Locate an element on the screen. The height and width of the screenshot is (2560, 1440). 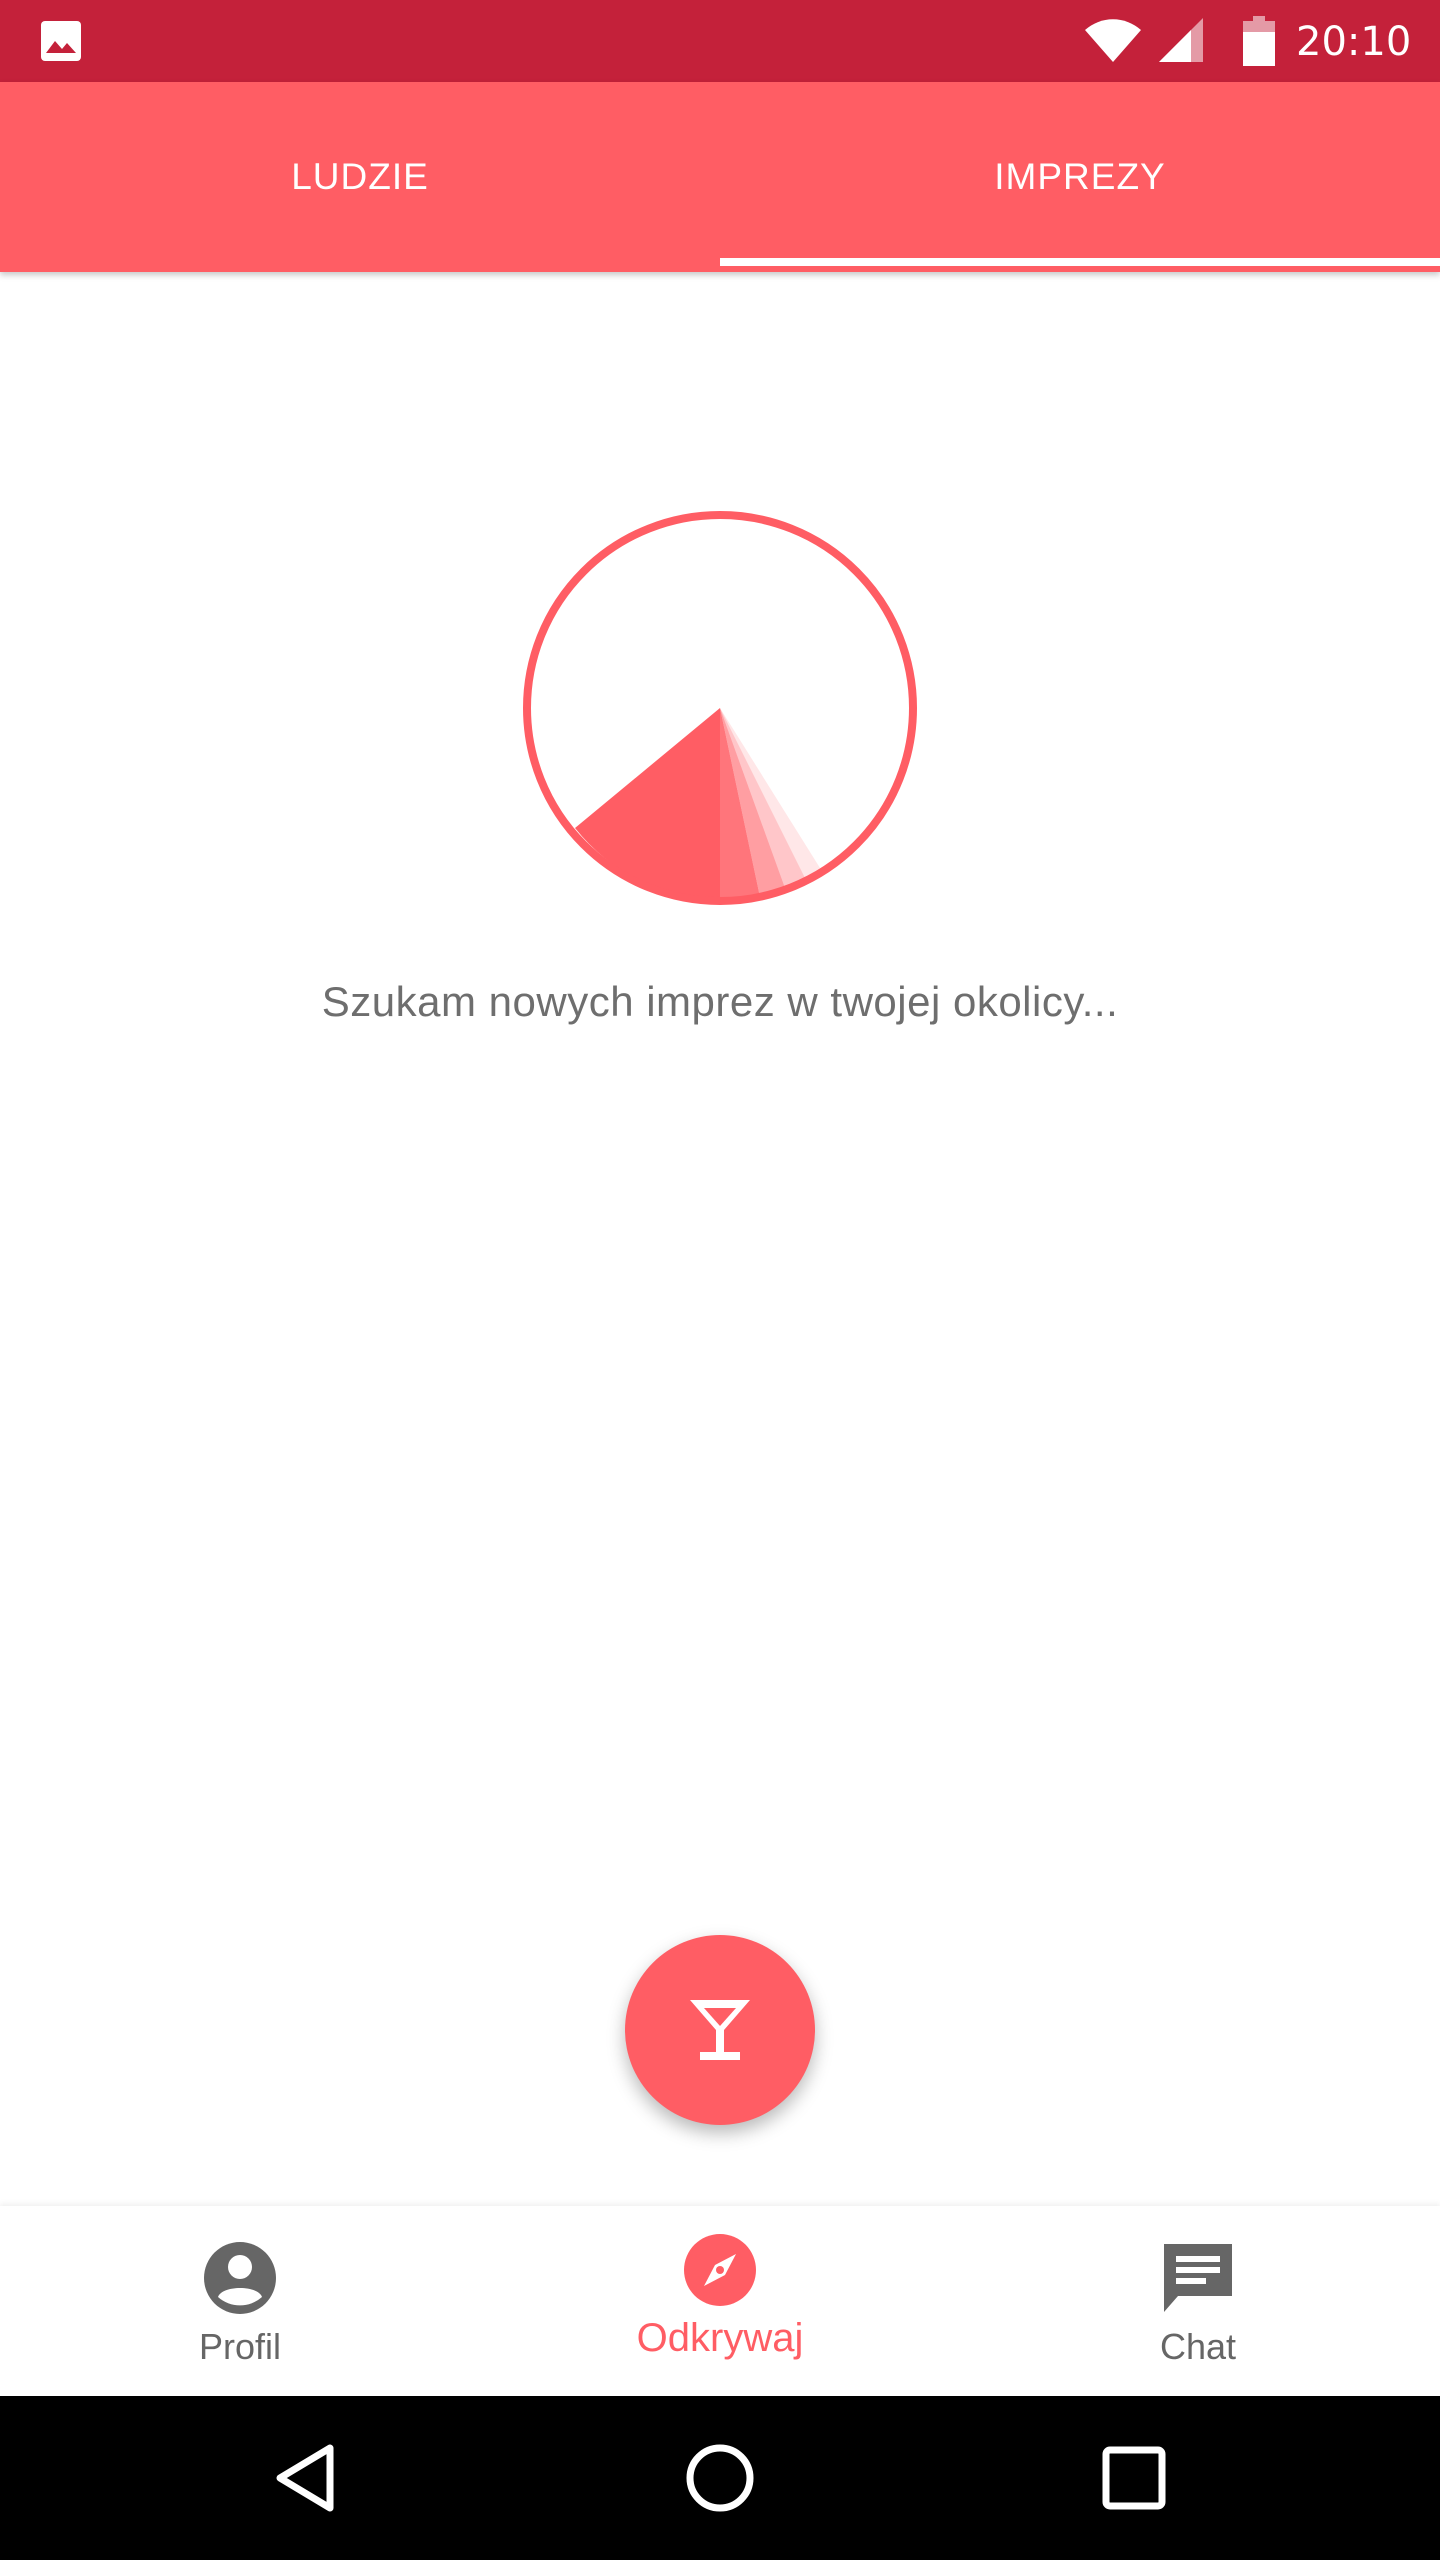
nav-item-chat: Chat is located at coordinates (1198, 2301).